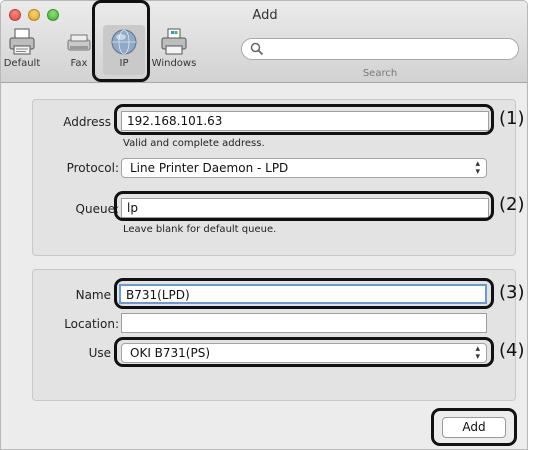  Describe the element at coordinates (93, 295) in the screenshot. I see `name-label: Name` at that location.